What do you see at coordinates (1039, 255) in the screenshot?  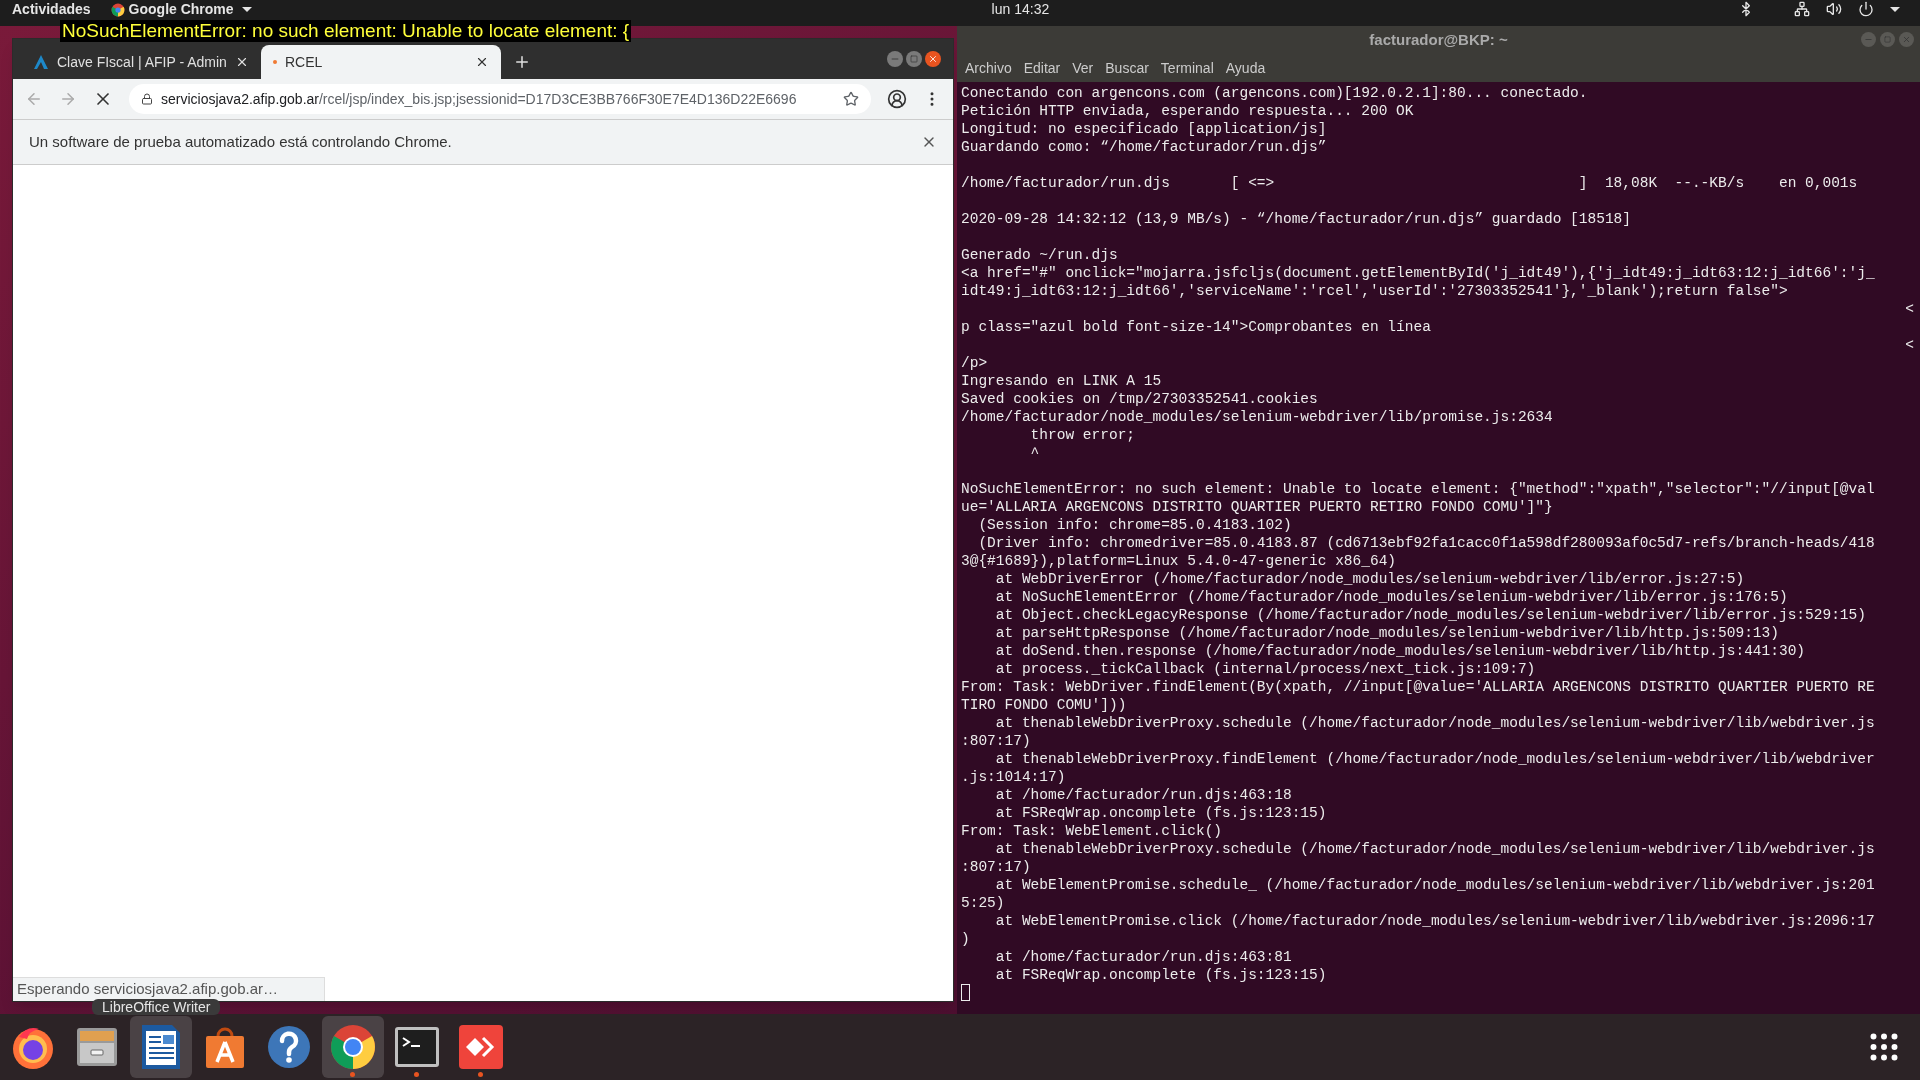 I see `terminal-line: Generado ~/run.djs` at bounding box center [1039, 255].